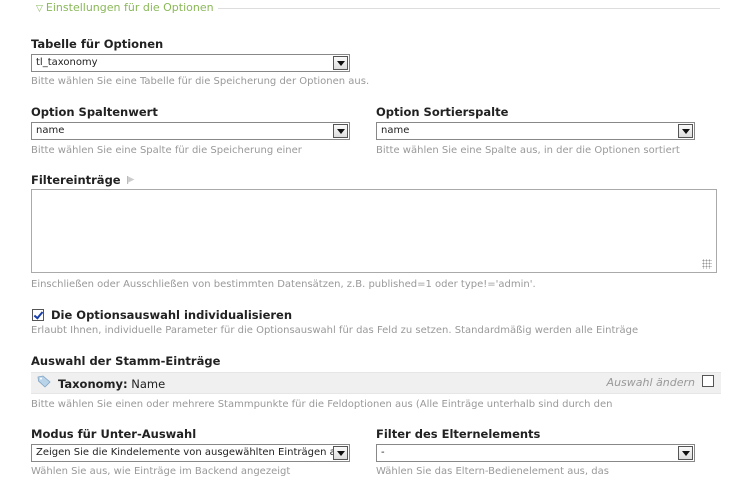 The width and height of the screenshot is (748, 491). What do you see at coordinates (442, 112) in the screenshot?
I see `sort-column-label: Option Sortierspalte` at bounding box center [442, 112].